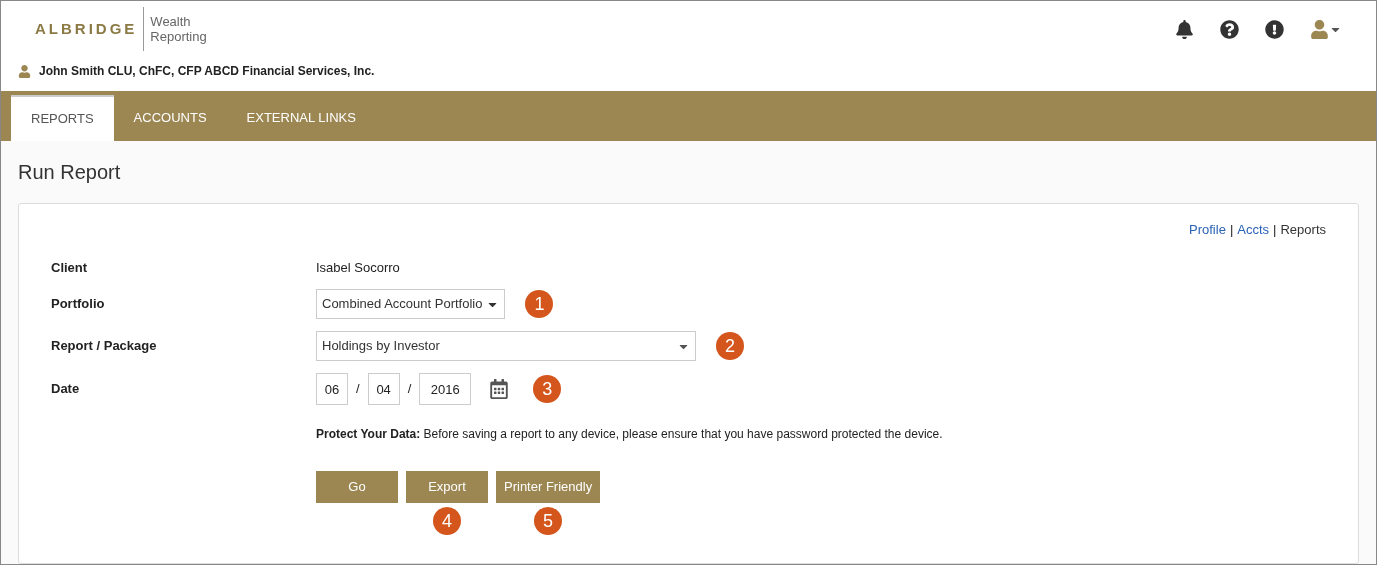  Describe the element at coordinates (66, 389) in the screenshot. I see `field-label: Date` at that location.